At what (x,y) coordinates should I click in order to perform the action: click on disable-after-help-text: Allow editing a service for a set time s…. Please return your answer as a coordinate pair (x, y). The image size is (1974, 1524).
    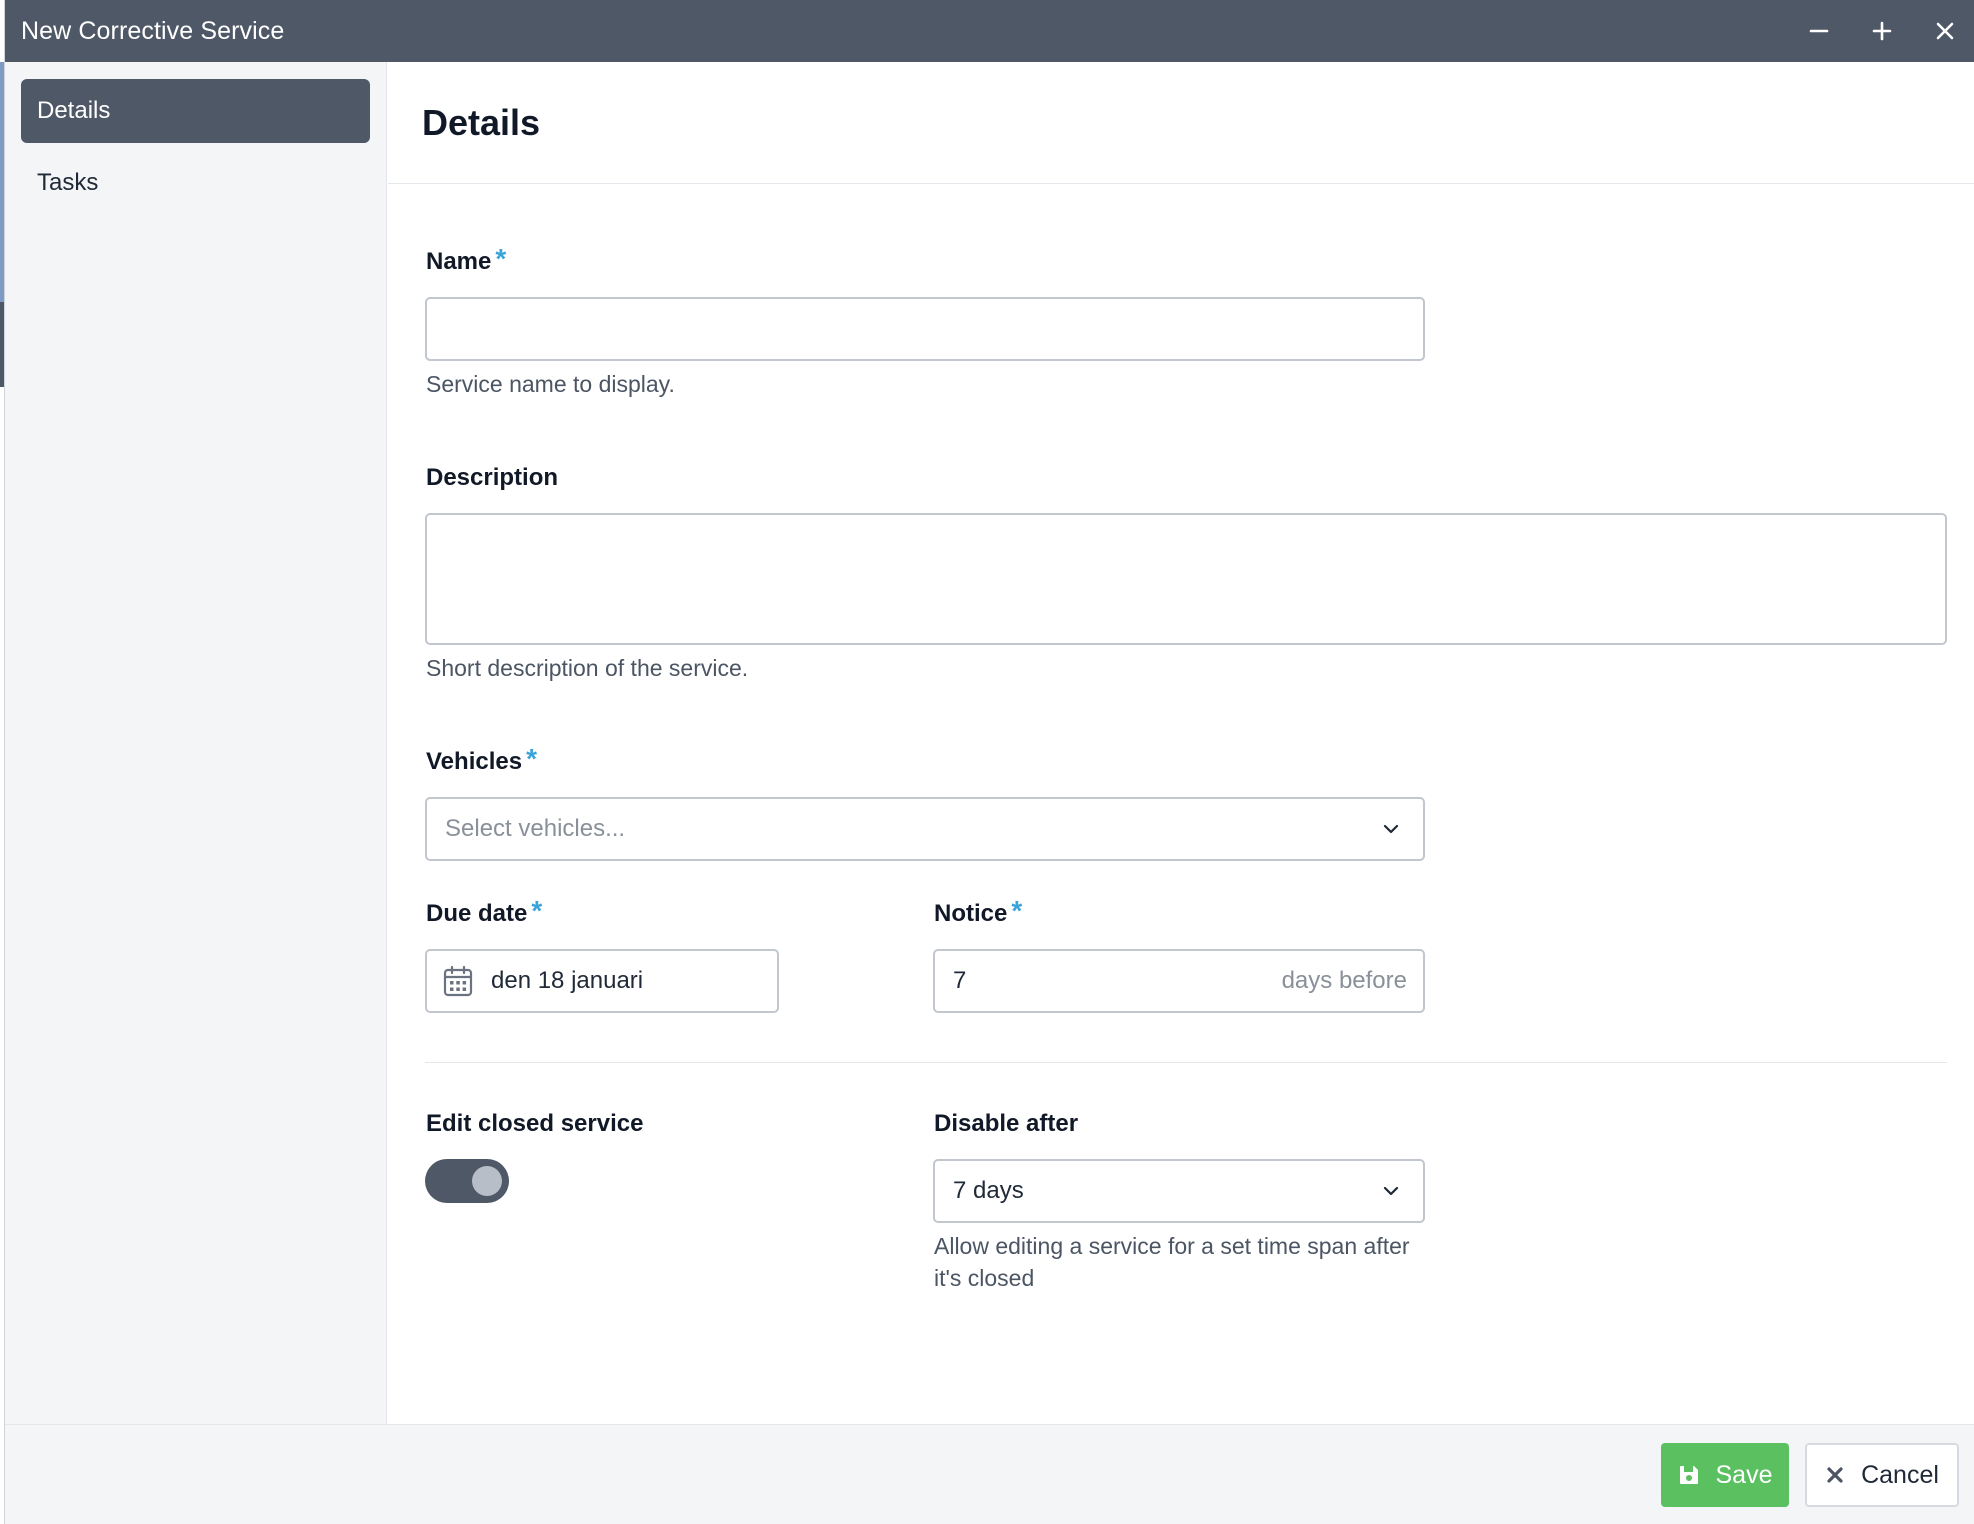
    Looking at the image, I should click on (1172, 1262).